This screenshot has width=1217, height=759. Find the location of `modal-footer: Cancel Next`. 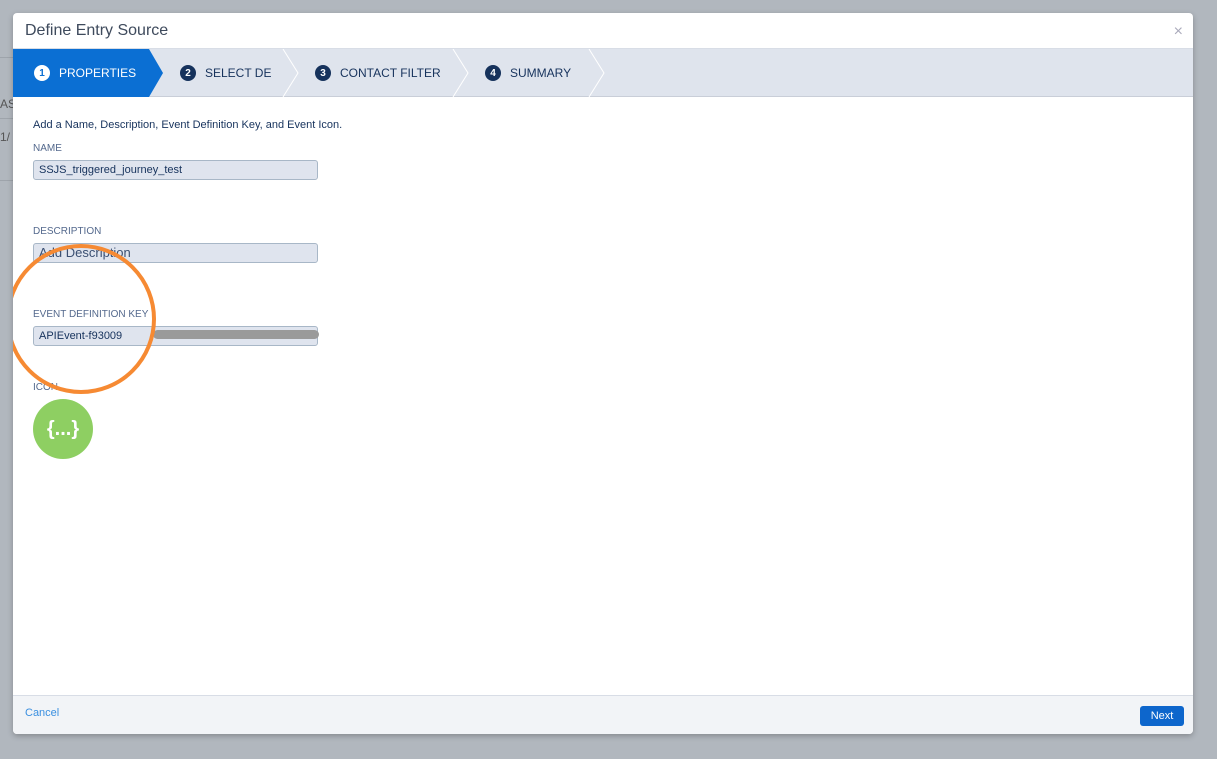

modal-footer: Cancel Next is located at coordinates (603, 714).